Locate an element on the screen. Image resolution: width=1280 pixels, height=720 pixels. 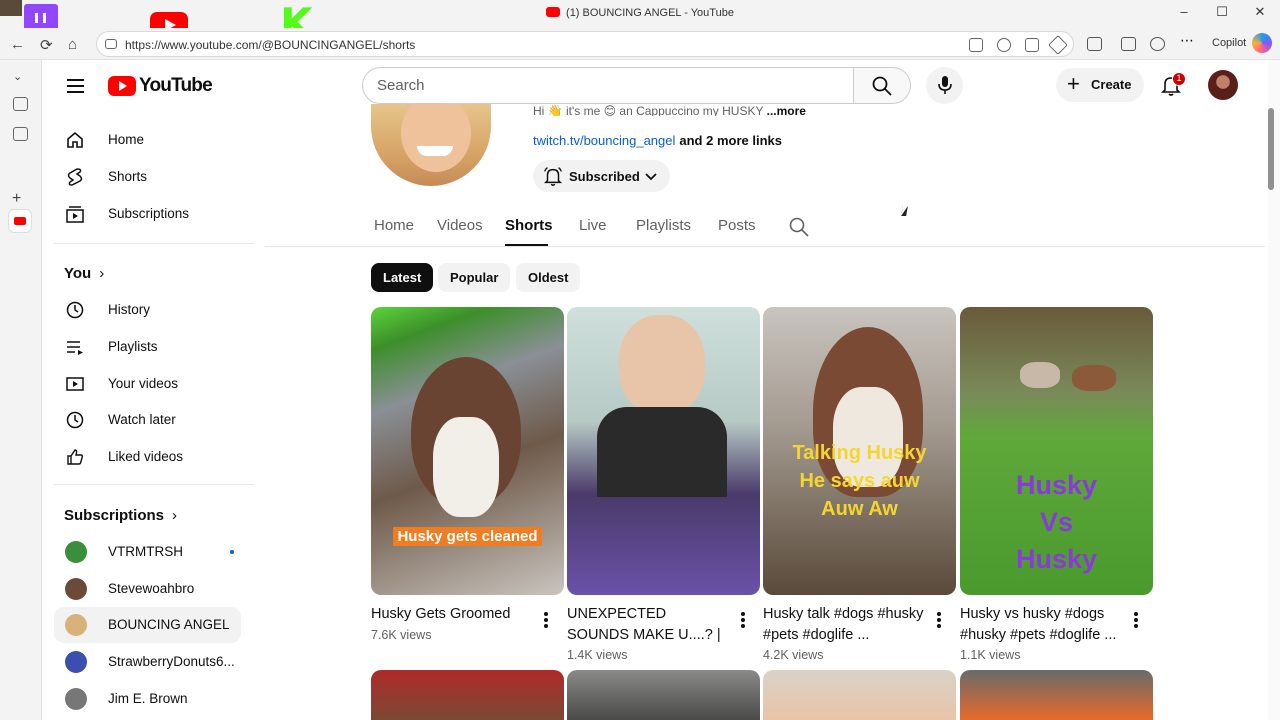
more-links-link: and 2 more links is located at coordinates (730, 140).